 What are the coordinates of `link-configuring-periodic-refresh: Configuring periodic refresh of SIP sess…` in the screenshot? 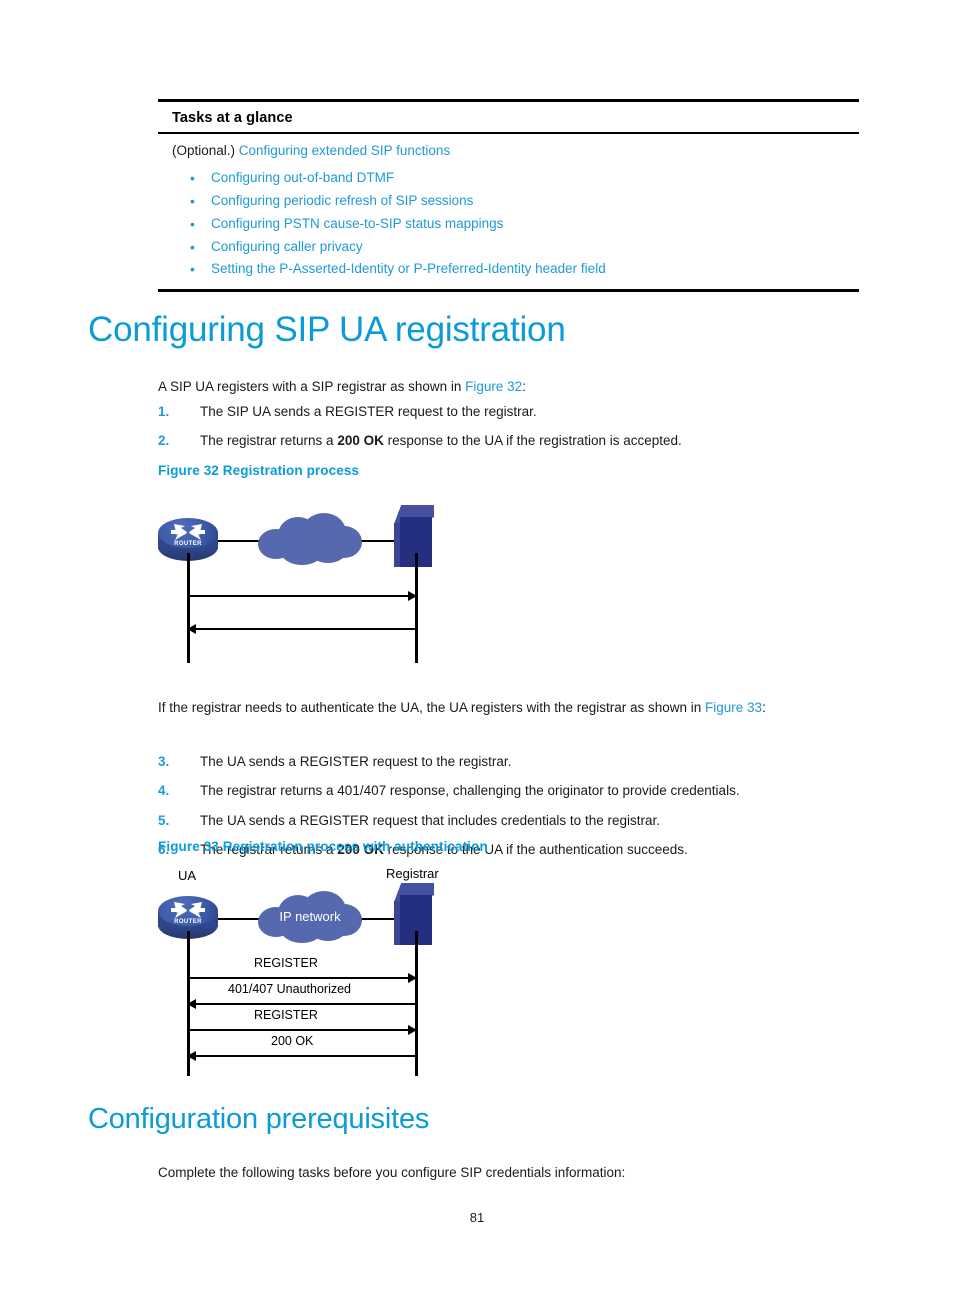 It's located at (342, 200).